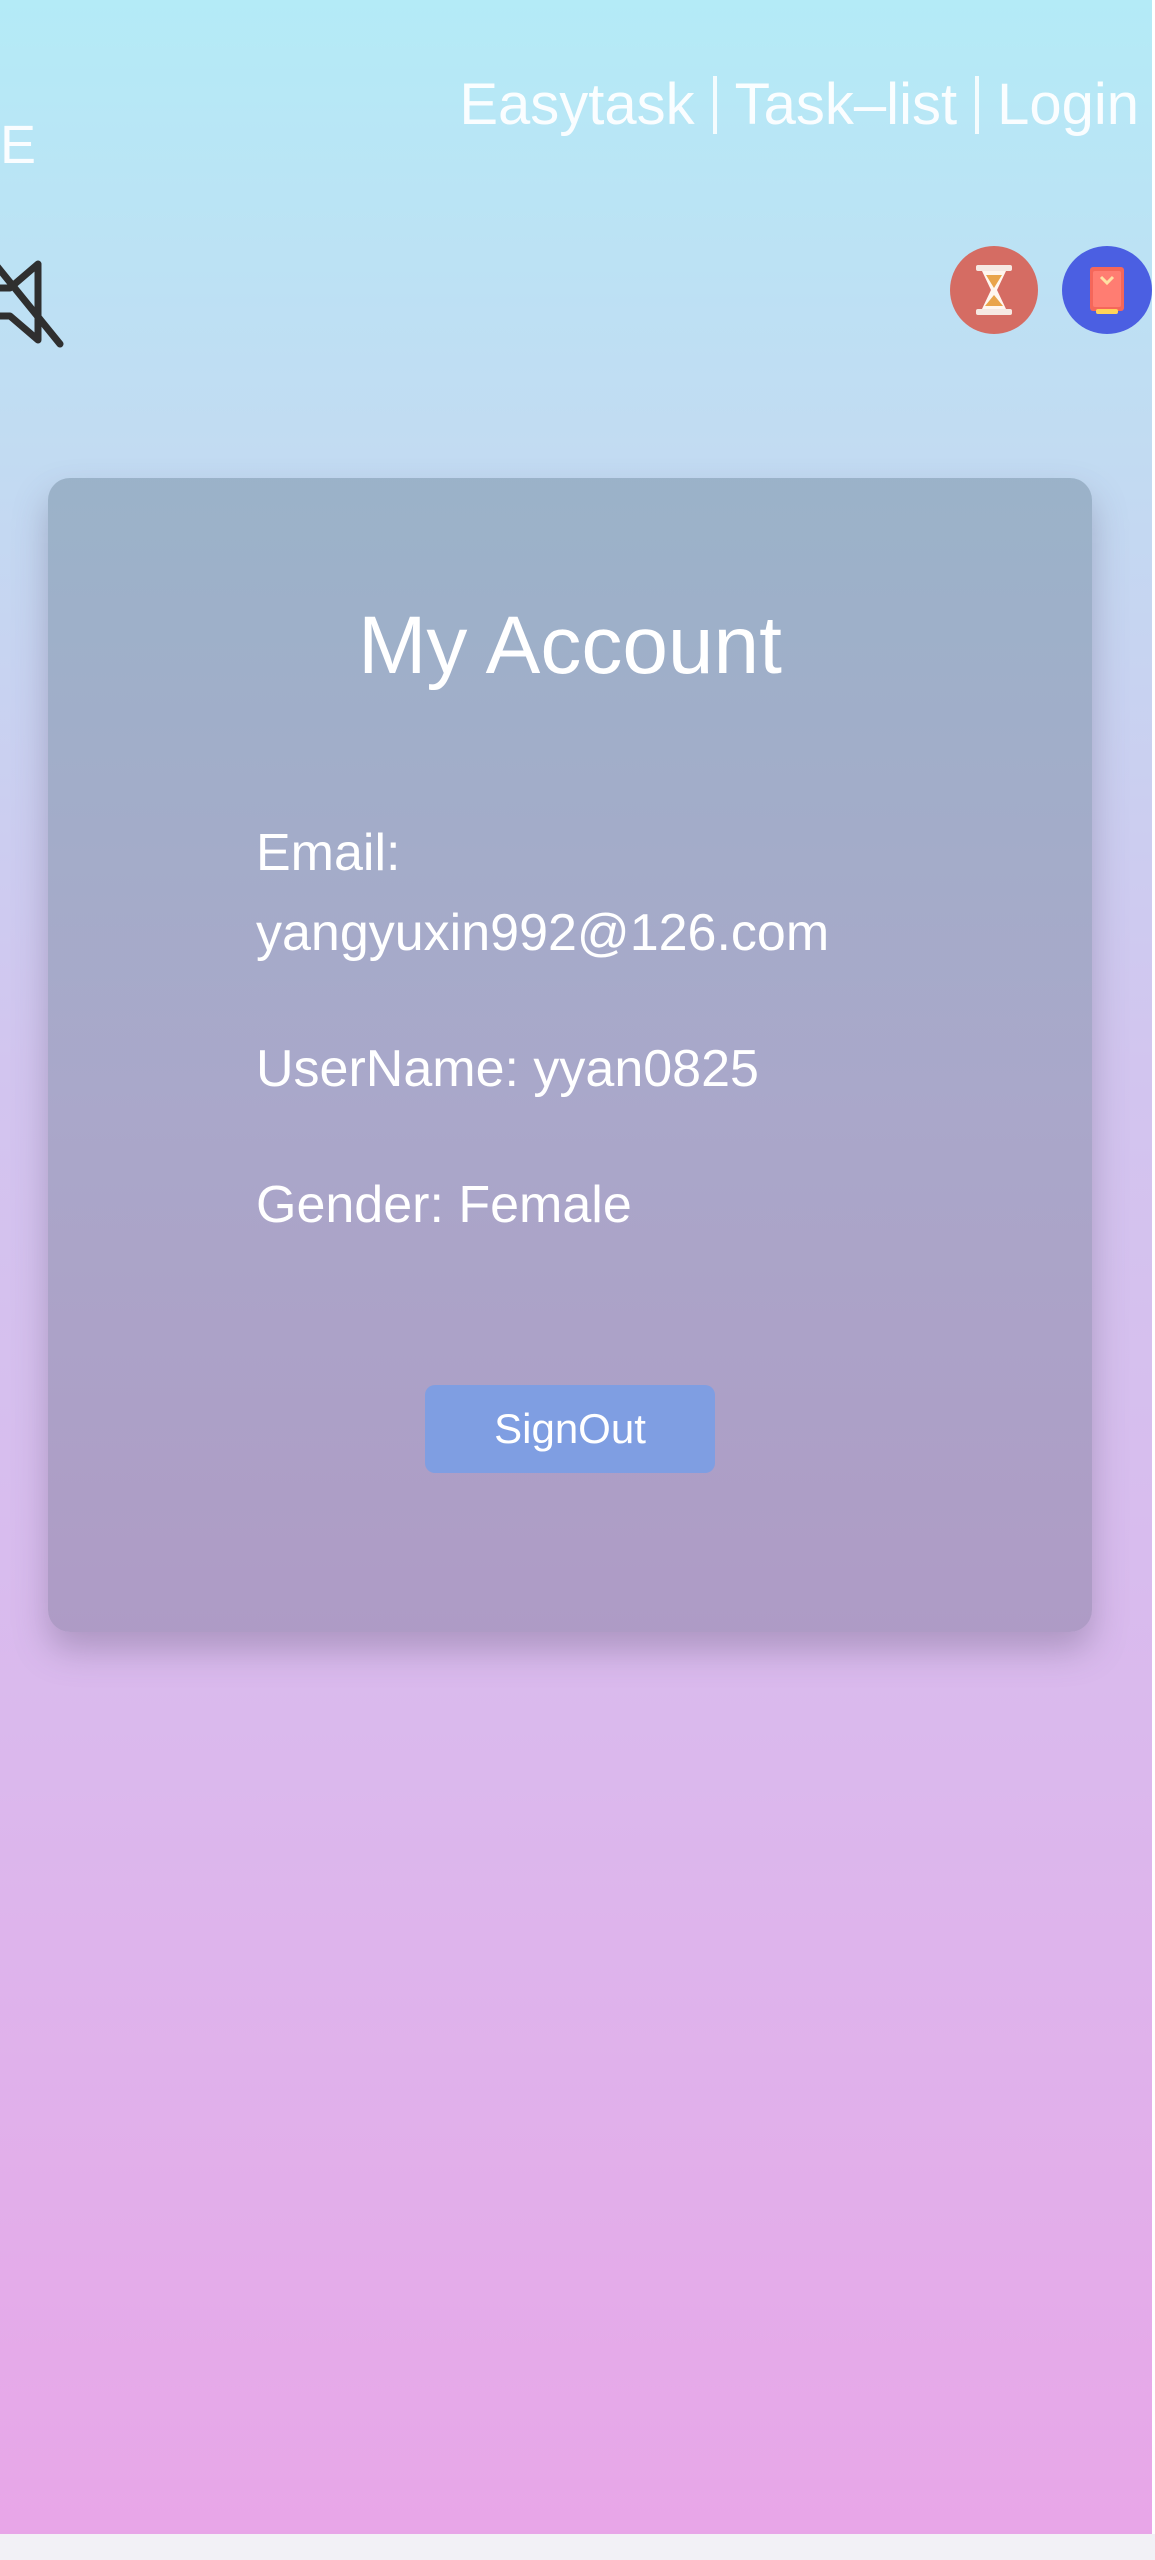  I want to click on username-row: UserName: yyan0825, so click(636, 1069).